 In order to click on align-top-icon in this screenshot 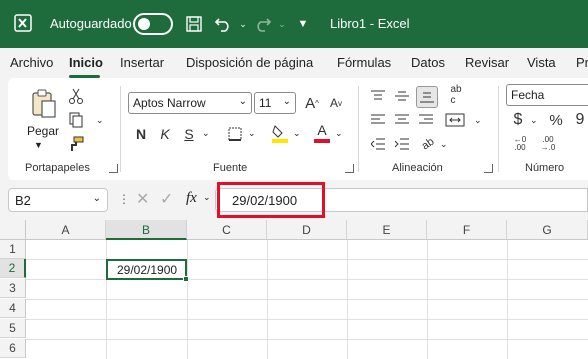, I will do `click(378, 96)`.